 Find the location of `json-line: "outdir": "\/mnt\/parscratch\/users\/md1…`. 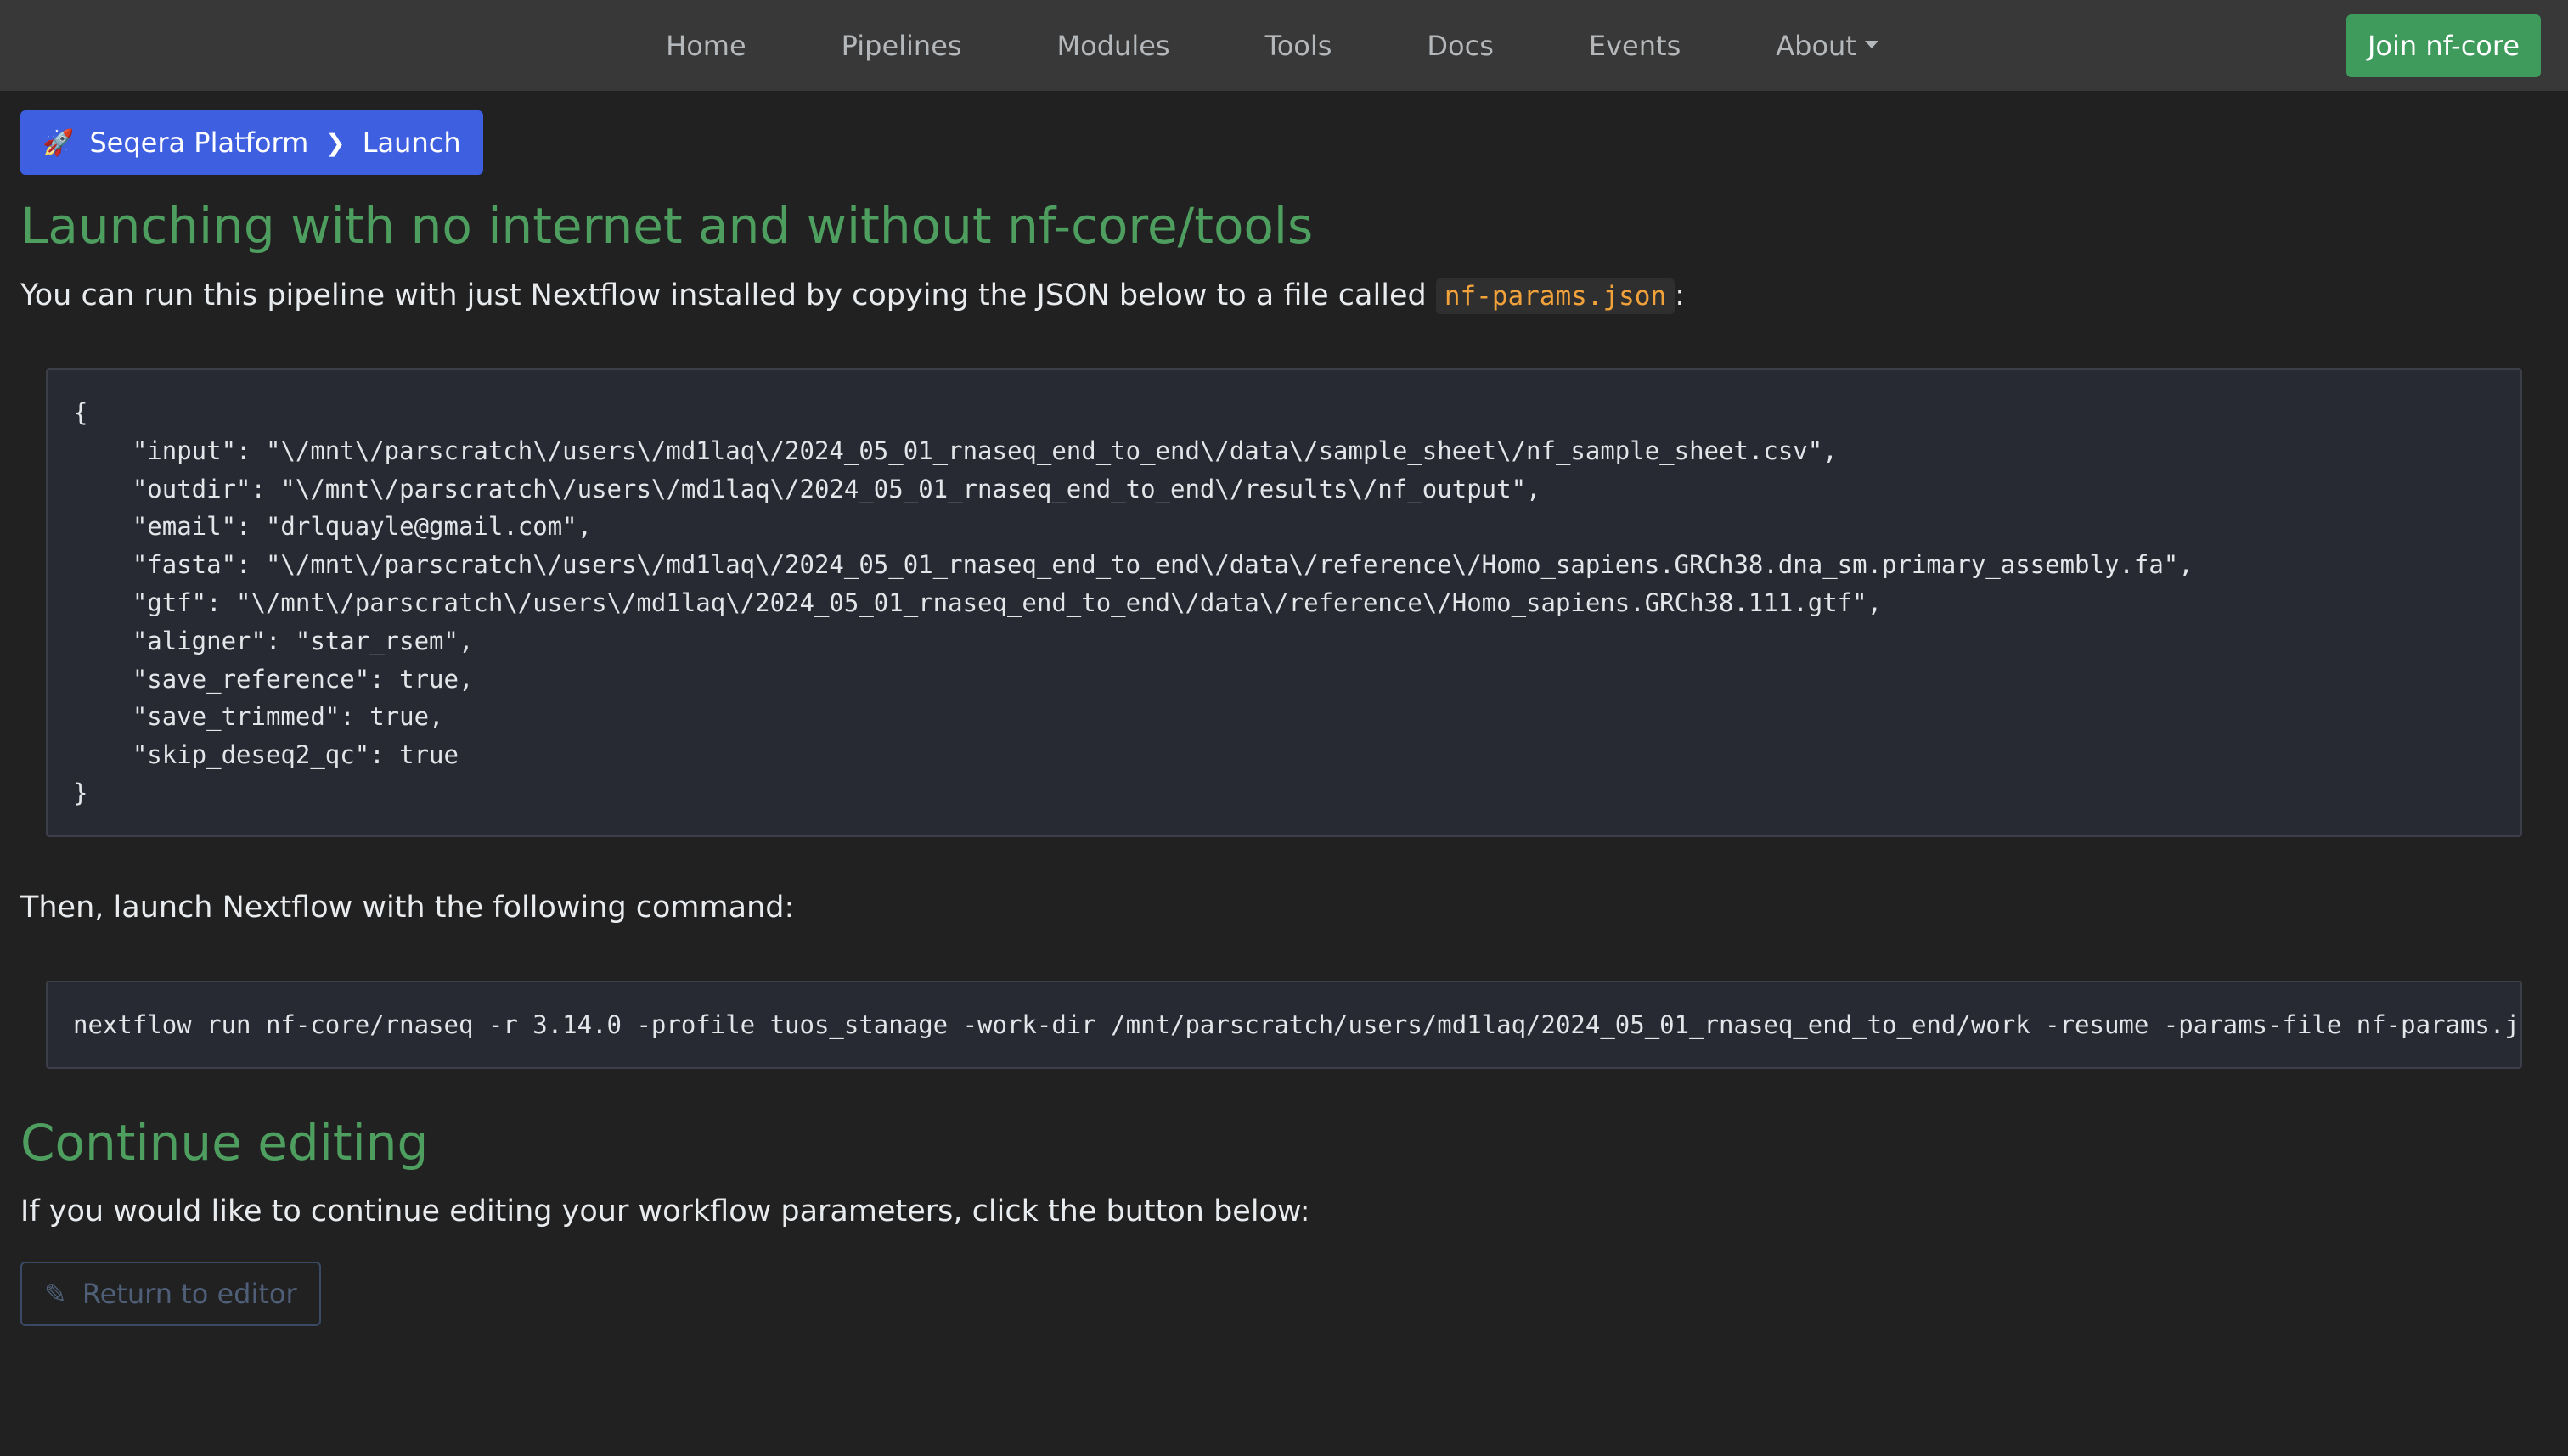

json-line: "outdir": "\/mnt\/parscratch\/users\/md1… is located at coordinates (807, 488).